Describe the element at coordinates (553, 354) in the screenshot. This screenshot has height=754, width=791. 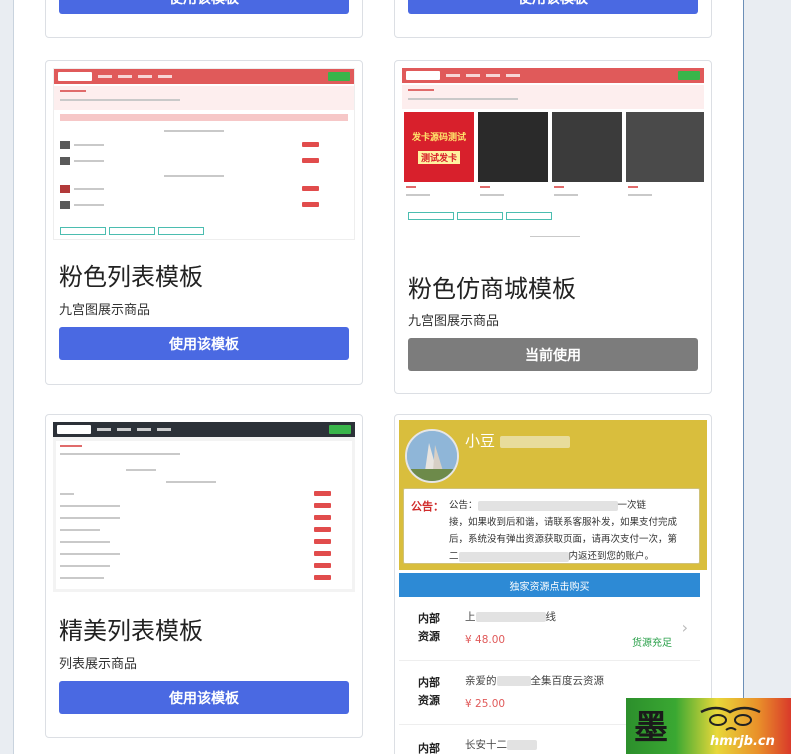
I see `current-template-button: 当前使用` at that location.